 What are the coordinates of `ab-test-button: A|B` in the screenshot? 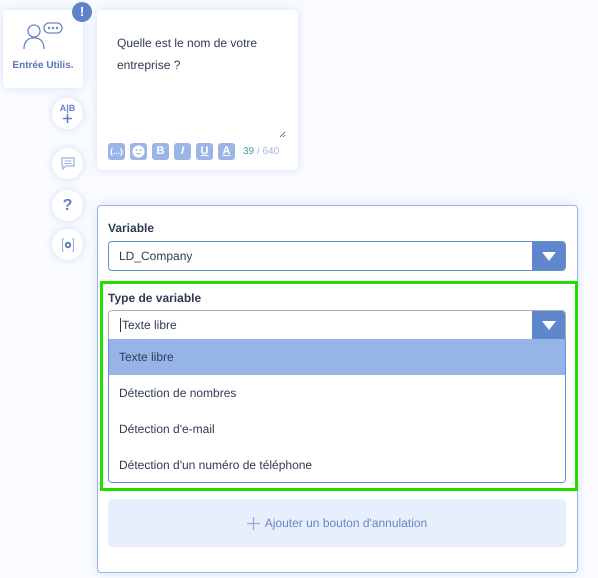 It's located at (67, 113).